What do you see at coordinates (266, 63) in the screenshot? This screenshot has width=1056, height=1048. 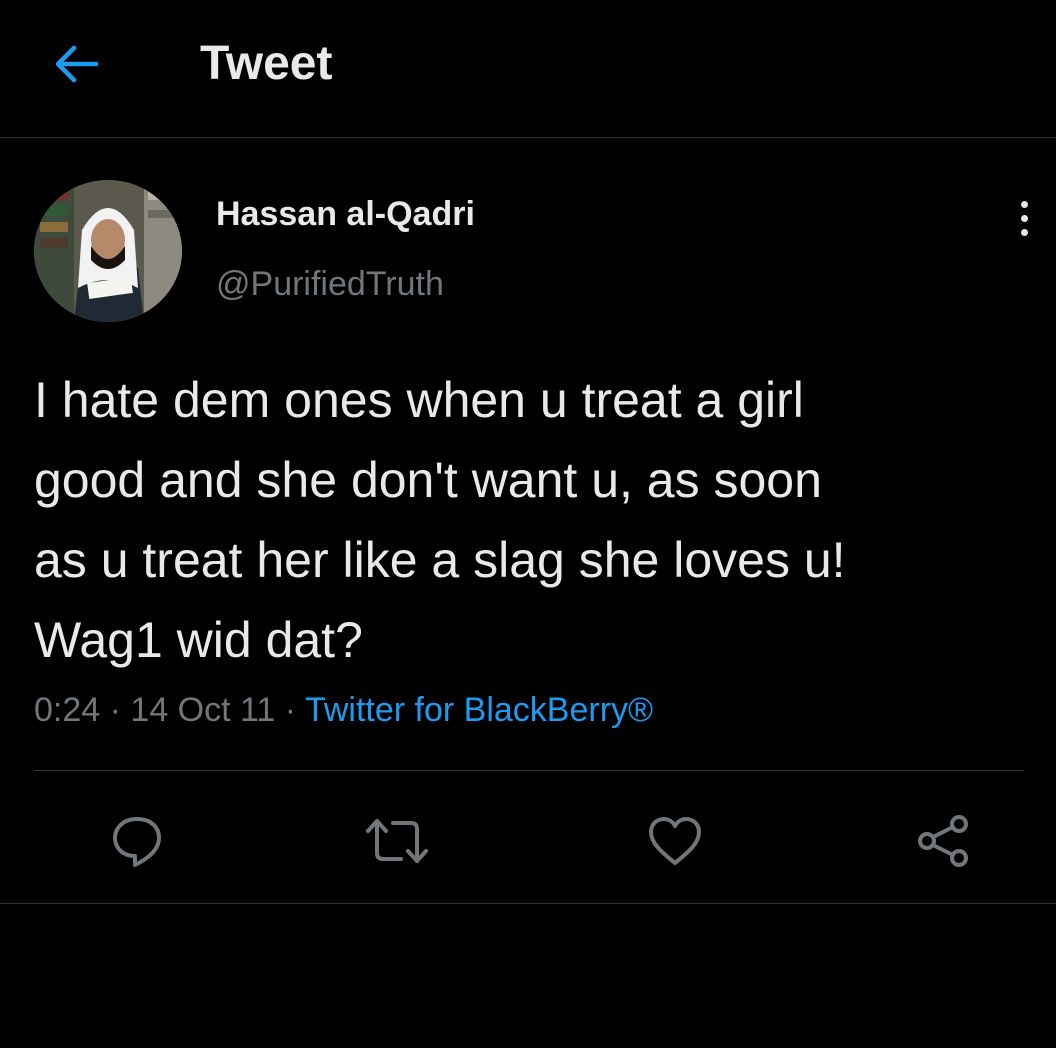 I see `page-title: Tweet` at bounding box center [266, 63].